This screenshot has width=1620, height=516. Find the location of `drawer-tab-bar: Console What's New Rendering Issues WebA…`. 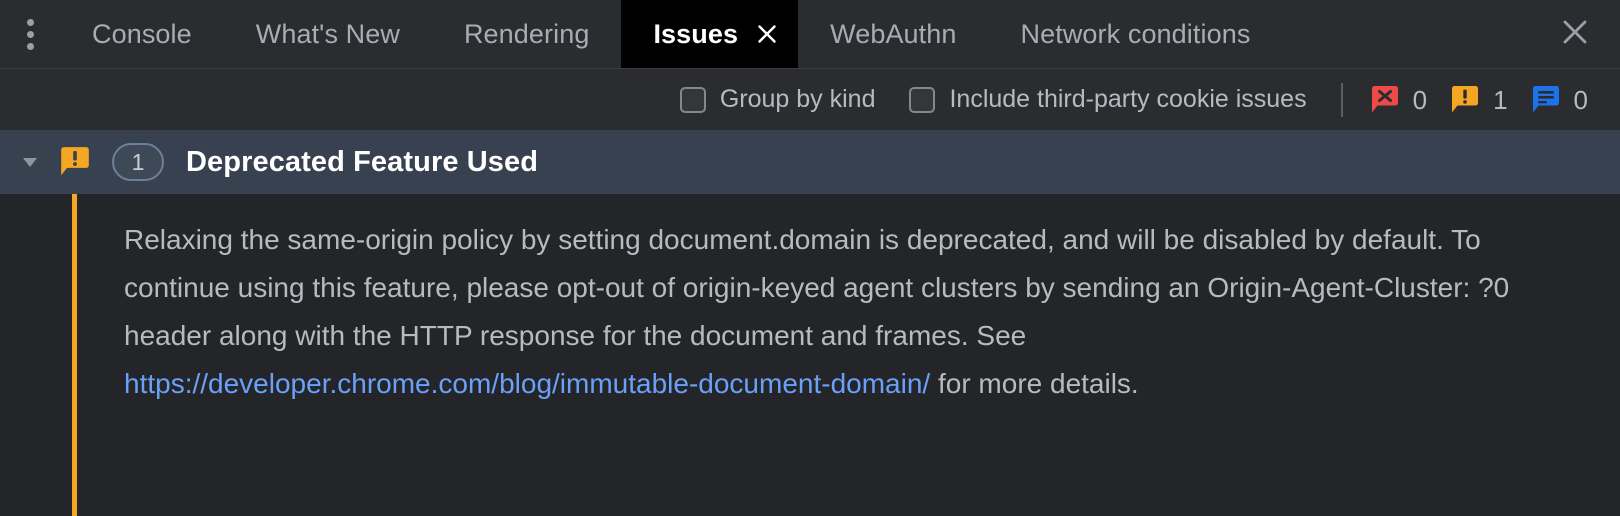

drawer-tab-bar: Console What's New Rendering Issues WebA… is located at coordinates (810, 34).